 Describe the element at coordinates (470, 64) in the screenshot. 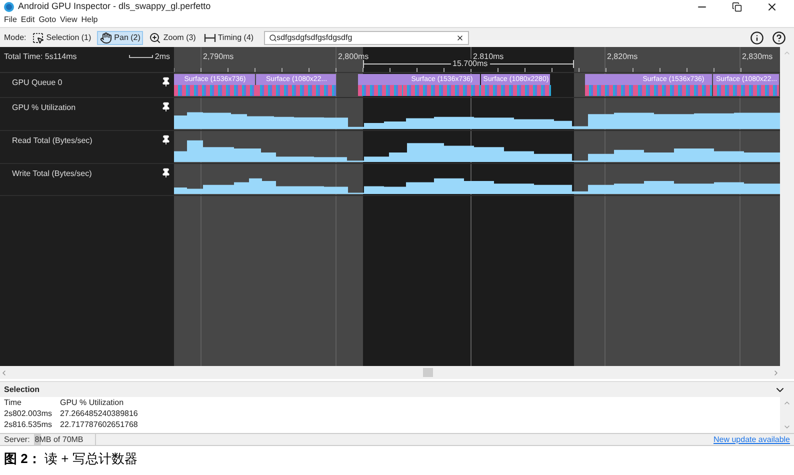

I see `measure-label: 15.700ms` at that location.